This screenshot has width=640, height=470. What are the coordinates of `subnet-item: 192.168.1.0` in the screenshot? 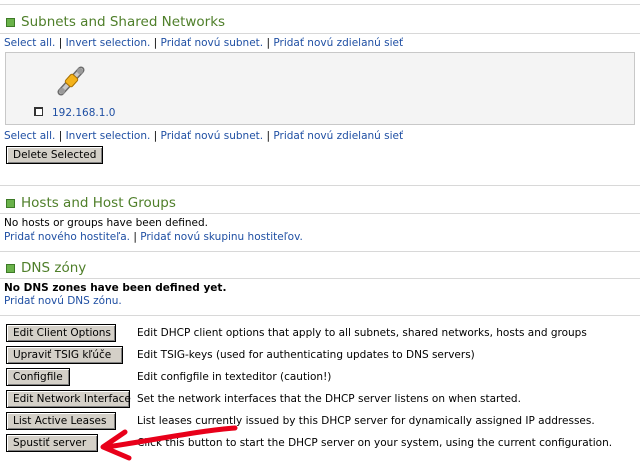 It's located at (84, 93).